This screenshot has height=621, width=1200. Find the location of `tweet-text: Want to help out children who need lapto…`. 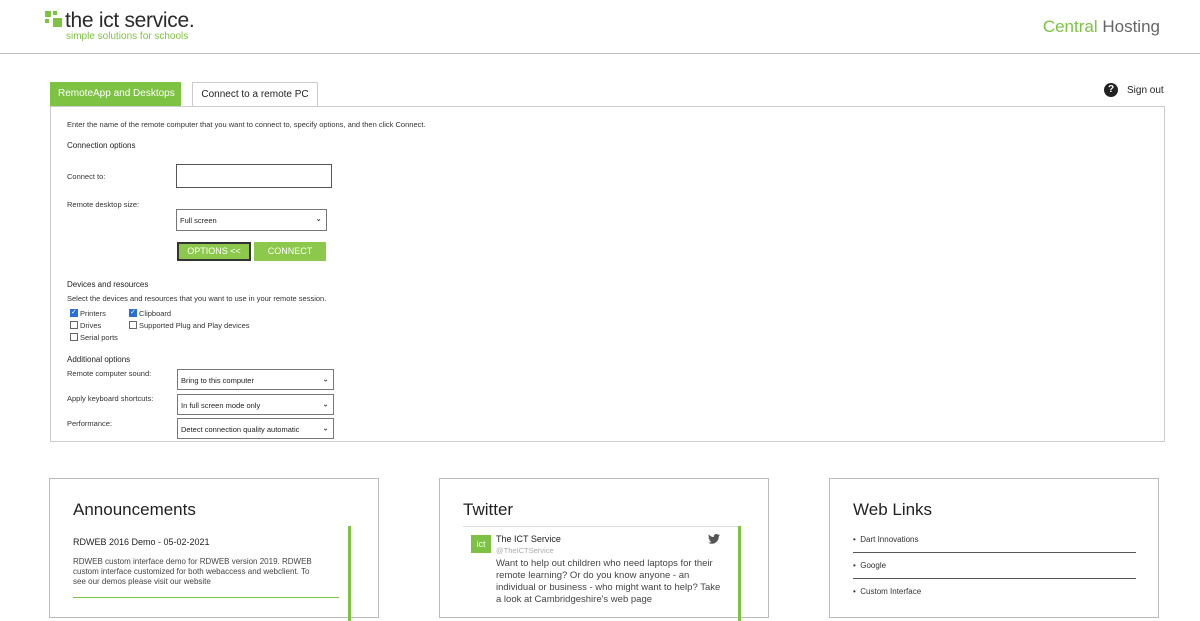

tweet-text: Want to help out children who need lapto… is located at coordinates (608, 581).